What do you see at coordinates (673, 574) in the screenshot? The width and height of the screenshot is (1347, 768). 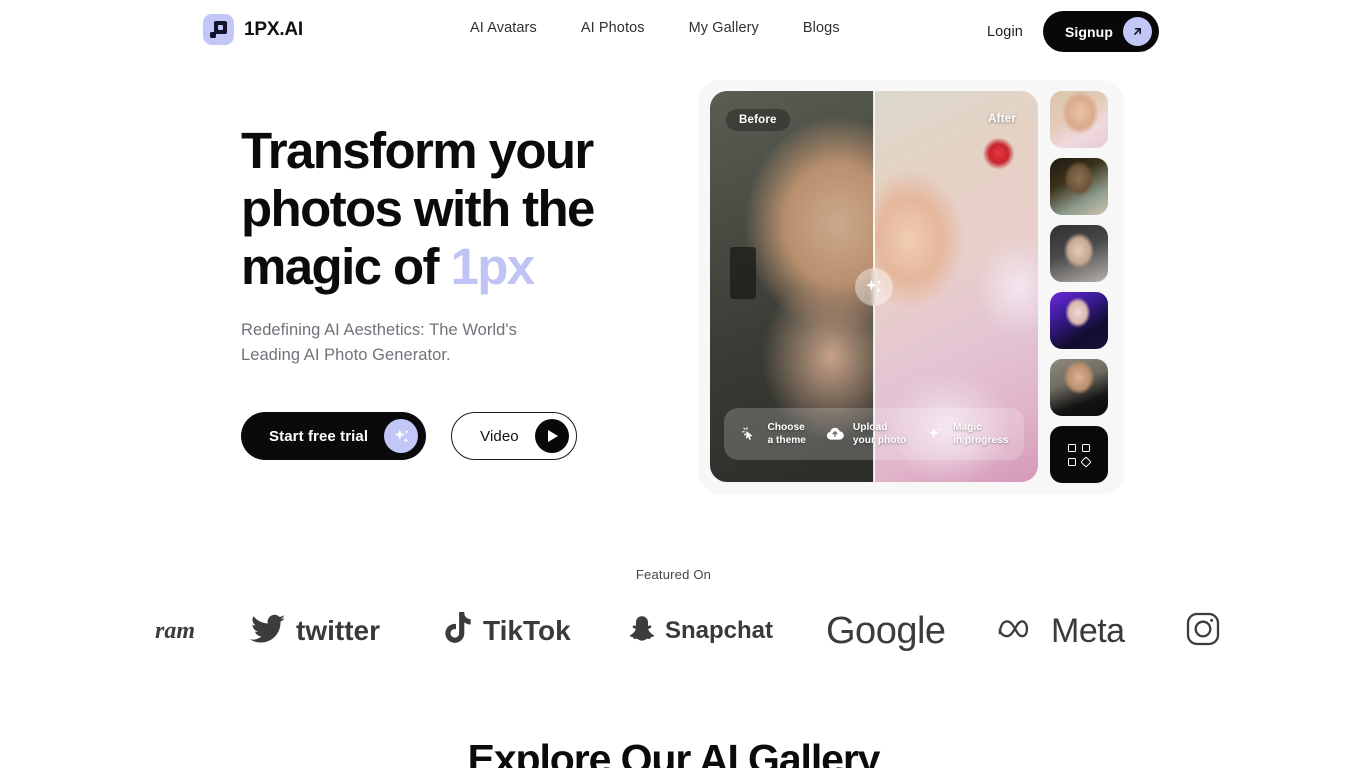 I see `featured-on-label: Featured On` at bounding box center [673, 574].